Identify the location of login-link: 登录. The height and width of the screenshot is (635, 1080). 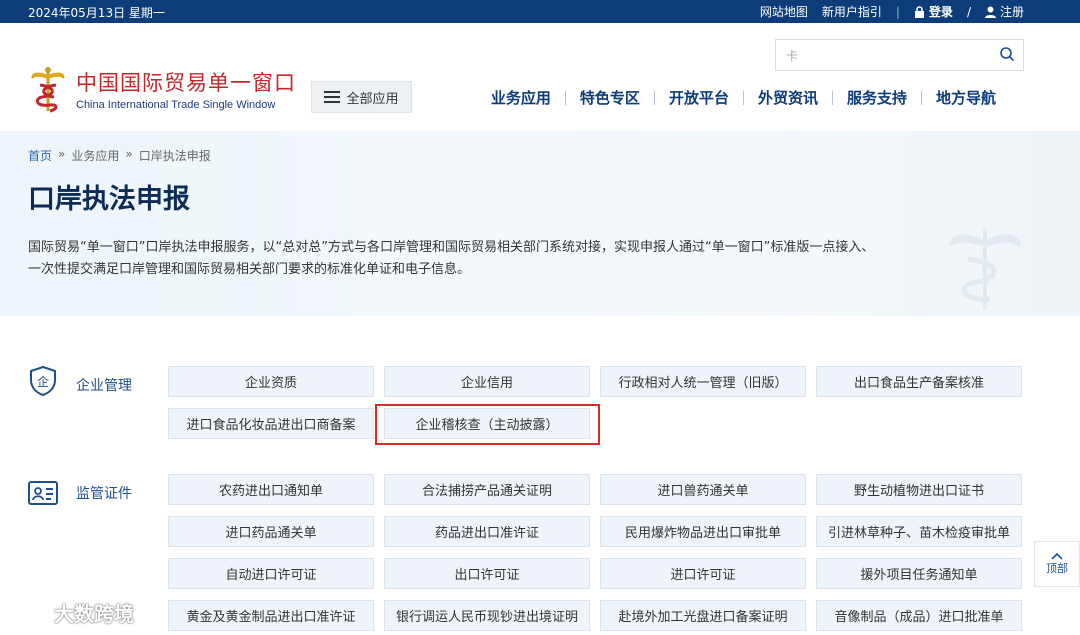
(933, 11).